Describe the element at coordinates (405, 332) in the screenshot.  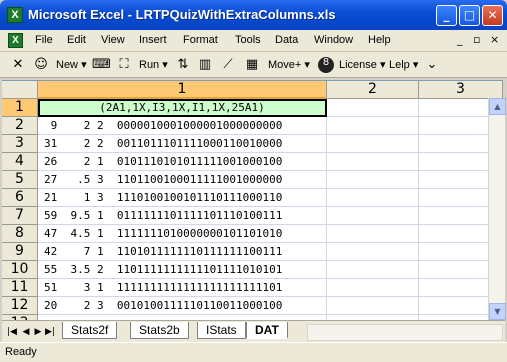
I see `horizontal-scrollbar` at that location.